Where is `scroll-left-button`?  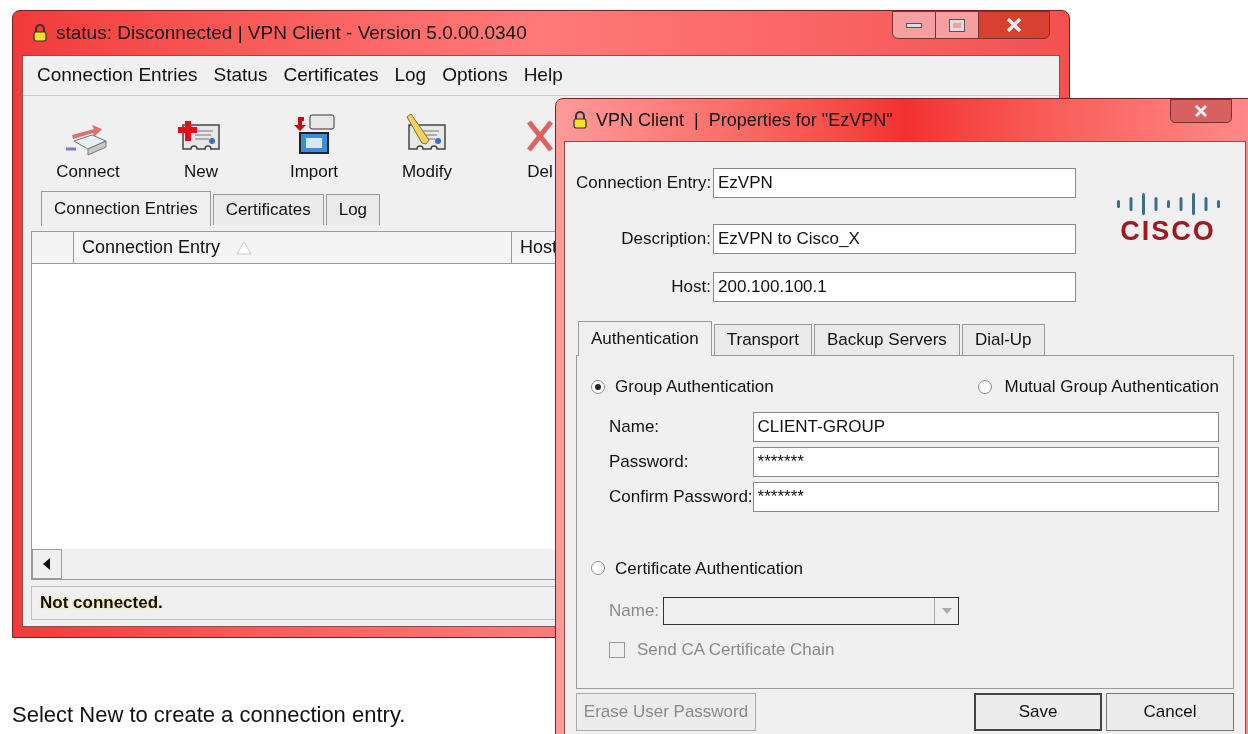
scroll-left-button is located at coordinates (47, 564).